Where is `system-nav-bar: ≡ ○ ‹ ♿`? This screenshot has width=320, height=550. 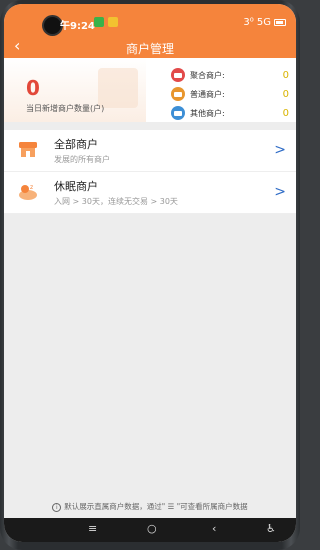 system-nav-bar: ≡ ○ ‹ ♿ is located at coordinates (150, 530).